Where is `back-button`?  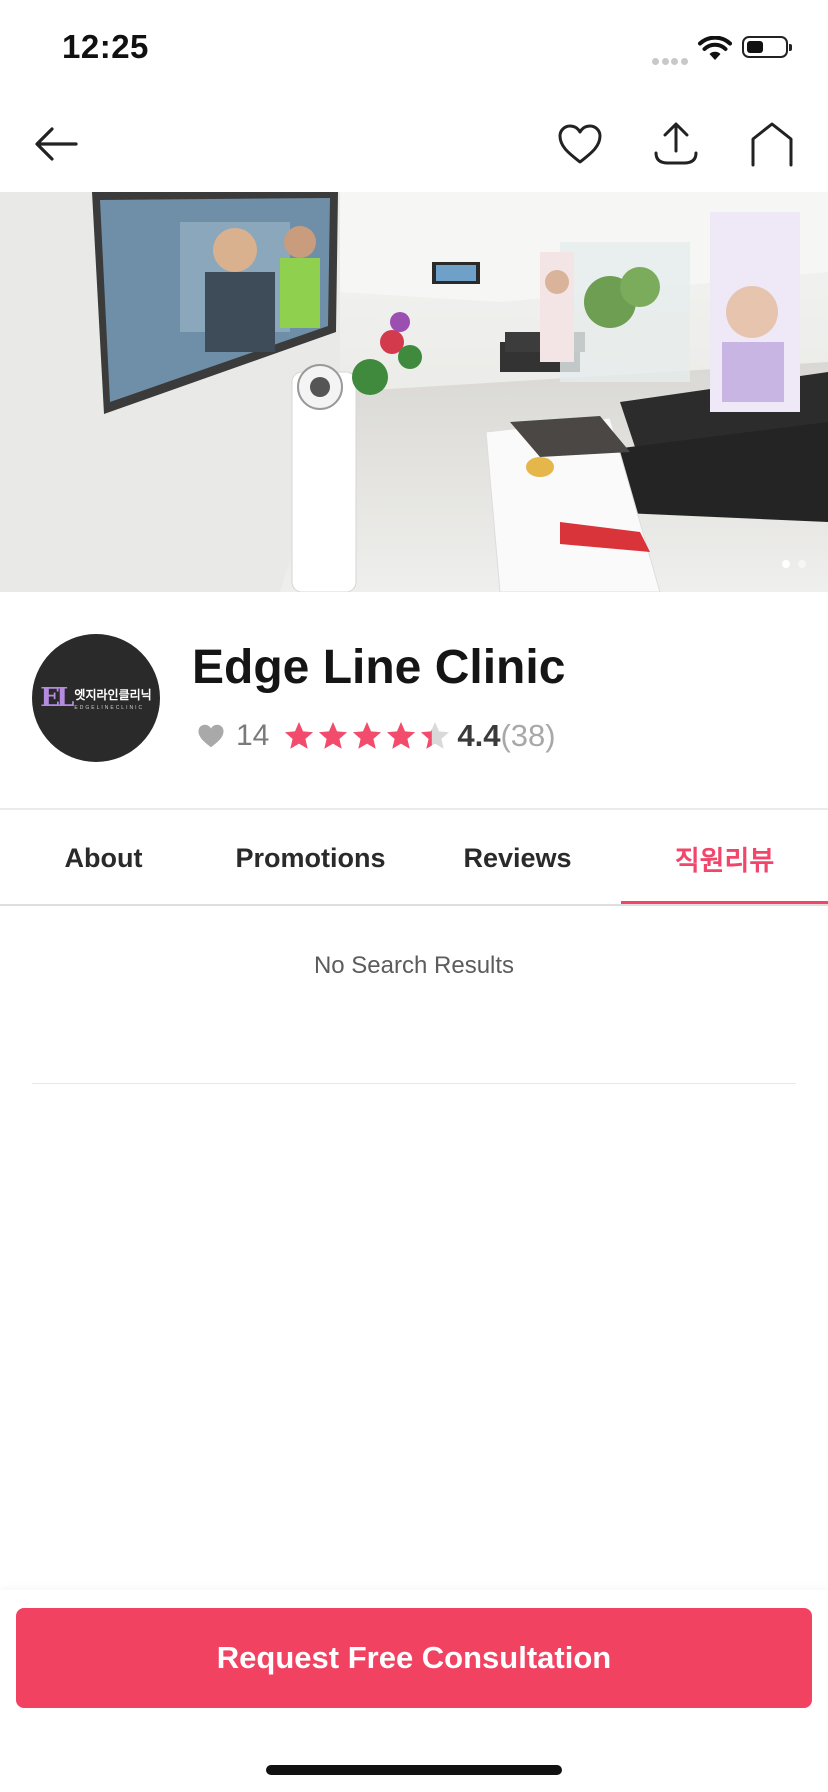 back-button is located at coordinates (56, 144).